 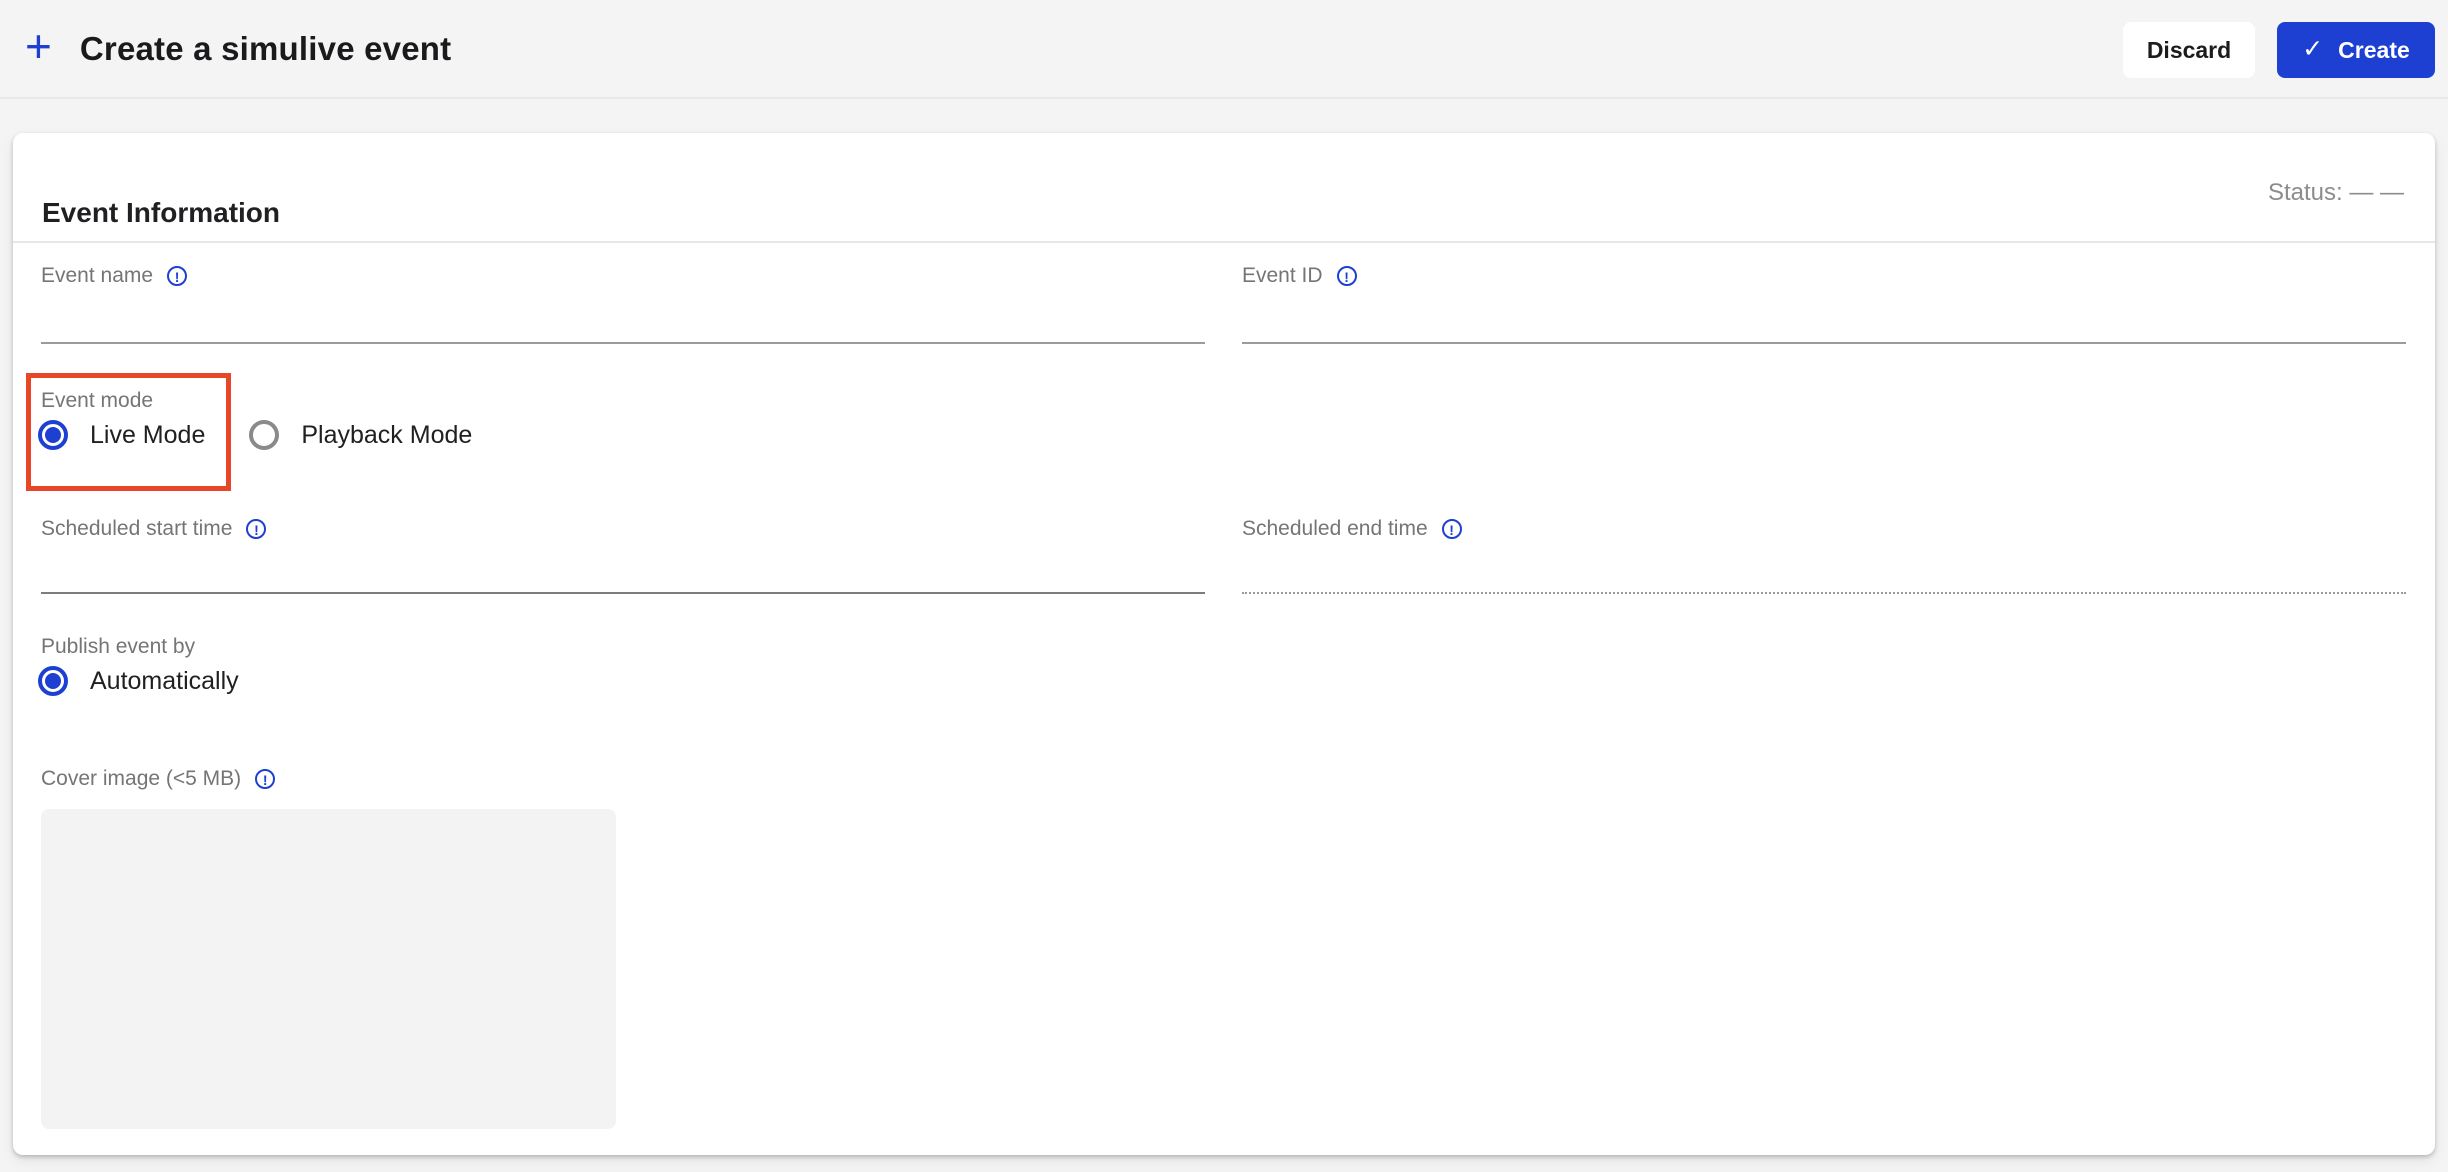 I want to click on event-name-input, so click(x=623, y=321).